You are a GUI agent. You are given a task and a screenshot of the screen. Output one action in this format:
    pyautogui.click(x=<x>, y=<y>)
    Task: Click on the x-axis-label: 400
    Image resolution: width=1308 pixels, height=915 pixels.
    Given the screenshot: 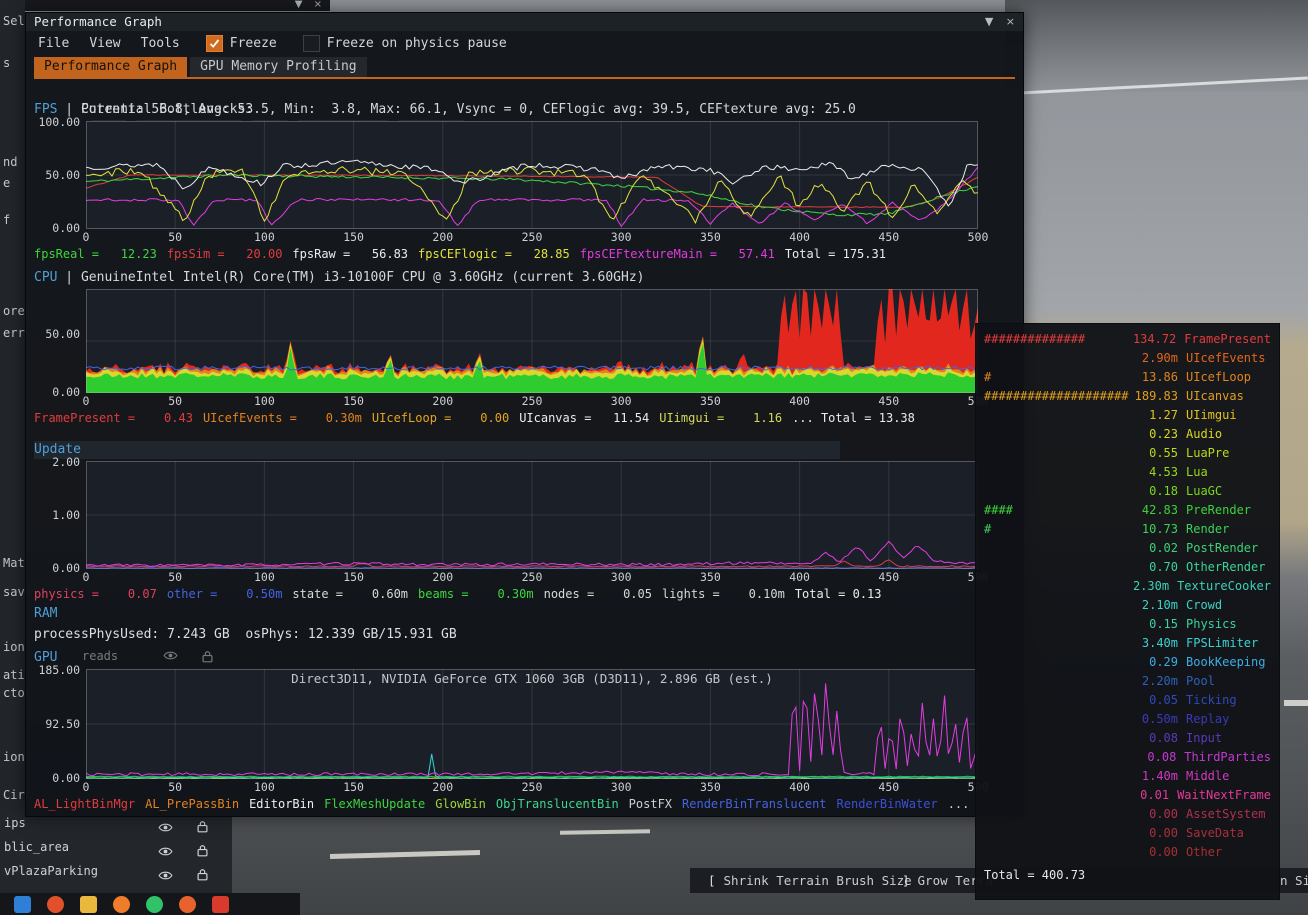 What is the action you would take?
    pyautogui.click(x=799, y=577)
    